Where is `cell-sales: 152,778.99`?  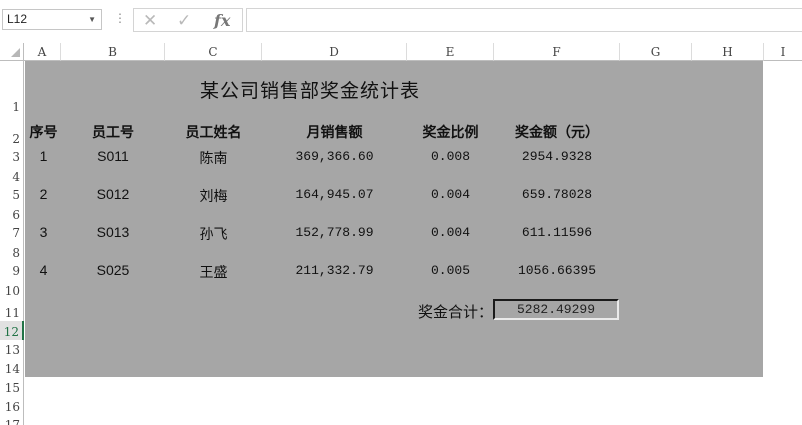 cell-sales: 152,778.99 is located at coordinates (334, 232).